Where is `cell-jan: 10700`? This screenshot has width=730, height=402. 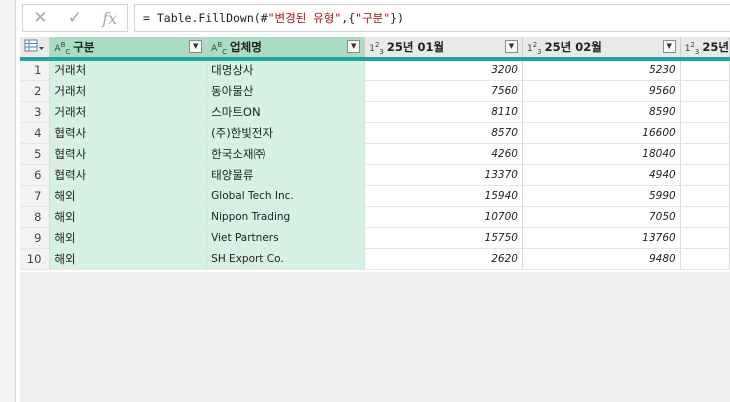
cell-jan: 10700 is located at coordinates (443, 217).